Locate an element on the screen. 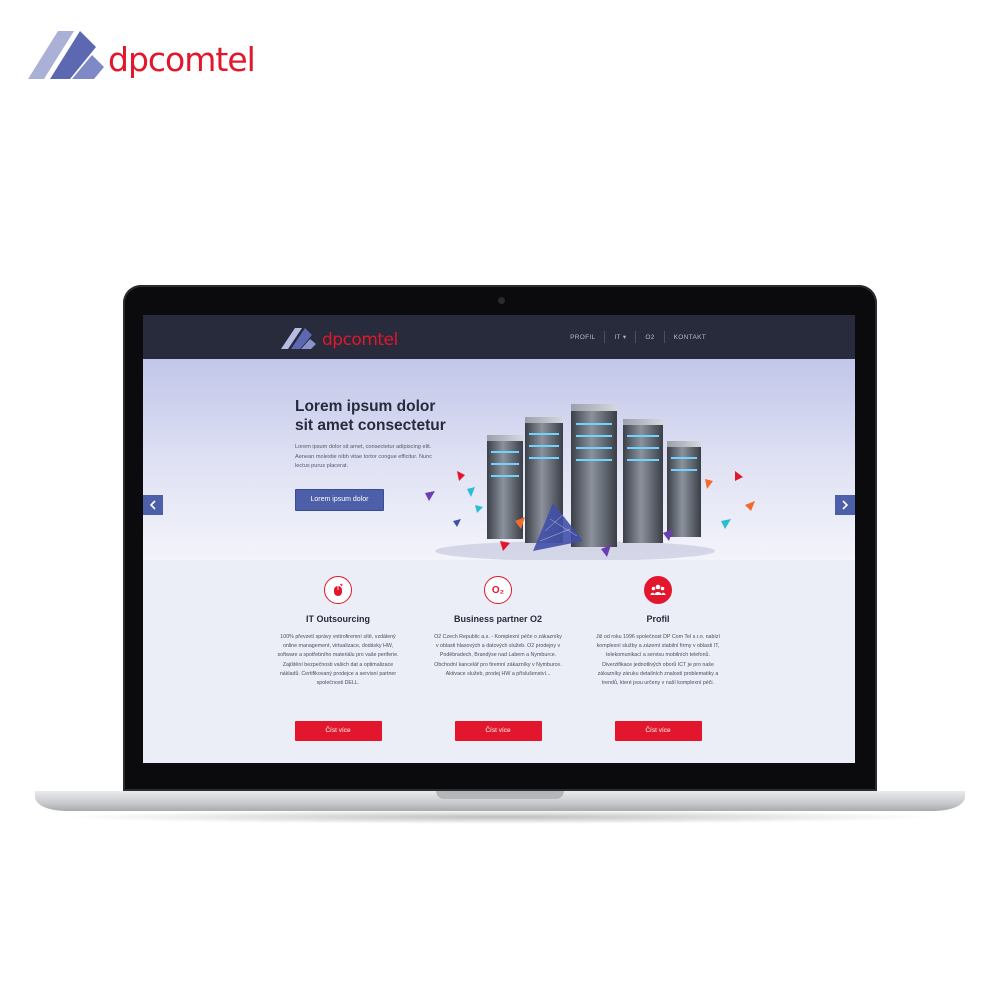 Image resolution: width=1000 pixels, height=1000 pixels. feature-title: Profil is located at coordinates (658, 619).